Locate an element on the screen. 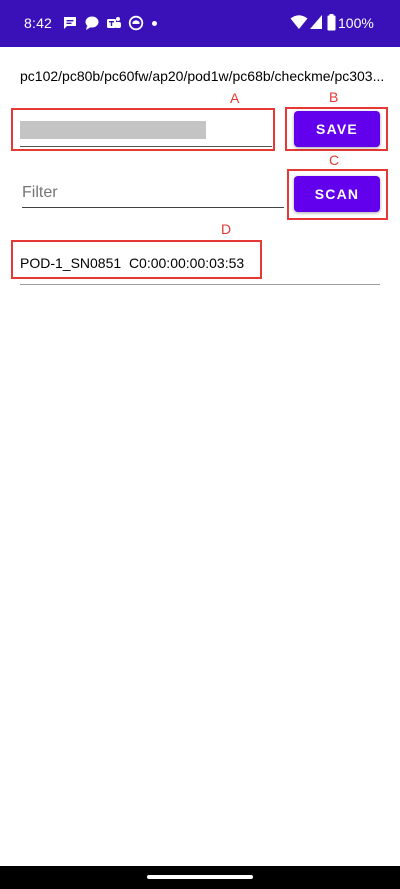 Image resolution: width=400 pixels, height=889 pixels. filter-field is located at coordinates (153, 194).